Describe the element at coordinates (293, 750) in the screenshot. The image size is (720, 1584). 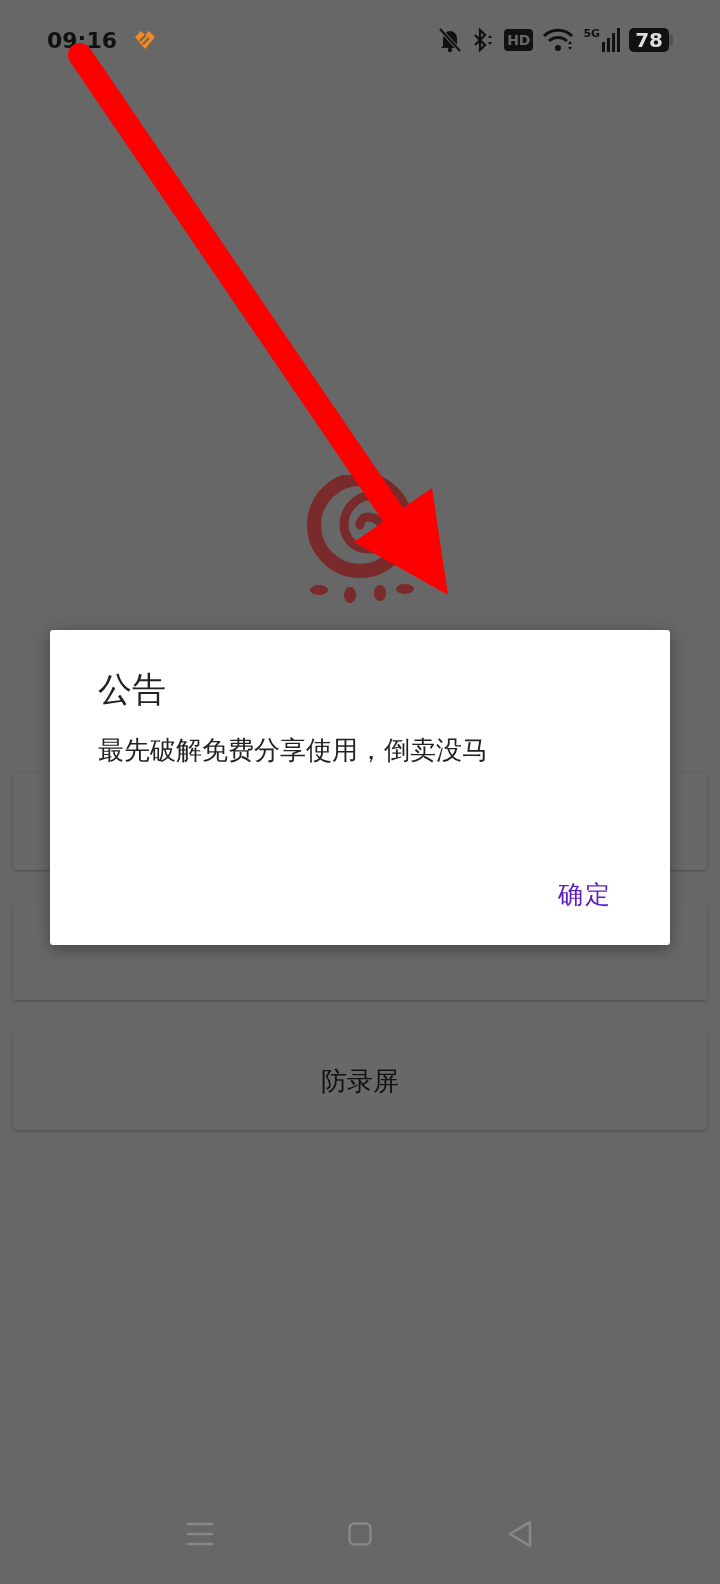
I see `dialog-message: 最先破解免费分享使用，倒卖没马` at that location.